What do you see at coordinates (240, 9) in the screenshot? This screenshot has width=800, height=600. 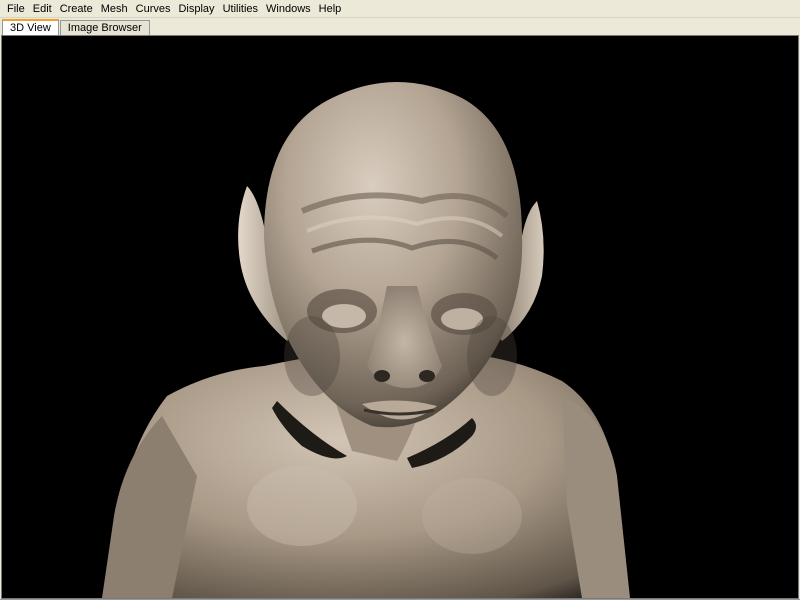 I see `menu-utilities: Utilities` at bounding box center [240, 9].